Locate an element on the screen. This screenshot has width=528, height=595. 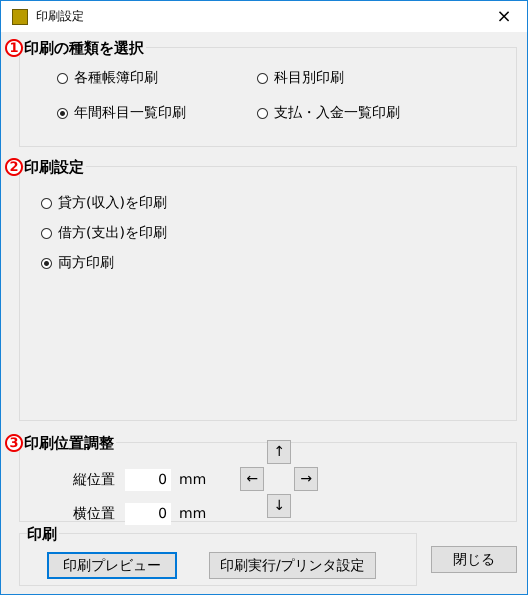
section-title: 印刷の種類を選択 is located at coordinates (85, 48).